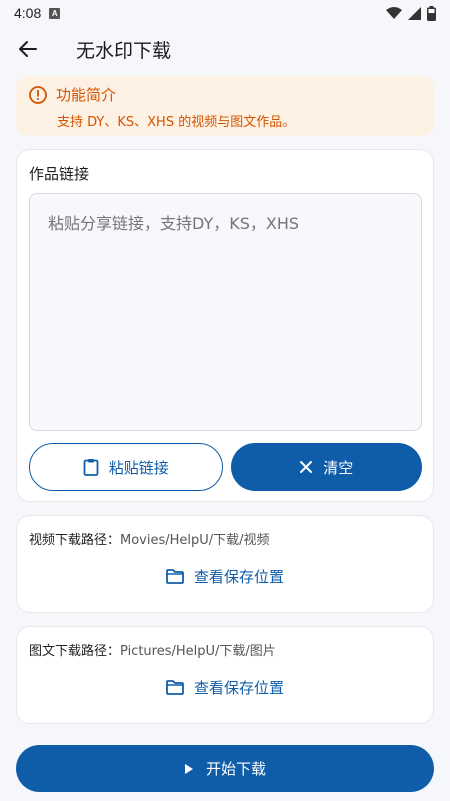 The height and width of the screenshot is (801, 450). I want to click on clear-button: 清空, so click(326, 467).